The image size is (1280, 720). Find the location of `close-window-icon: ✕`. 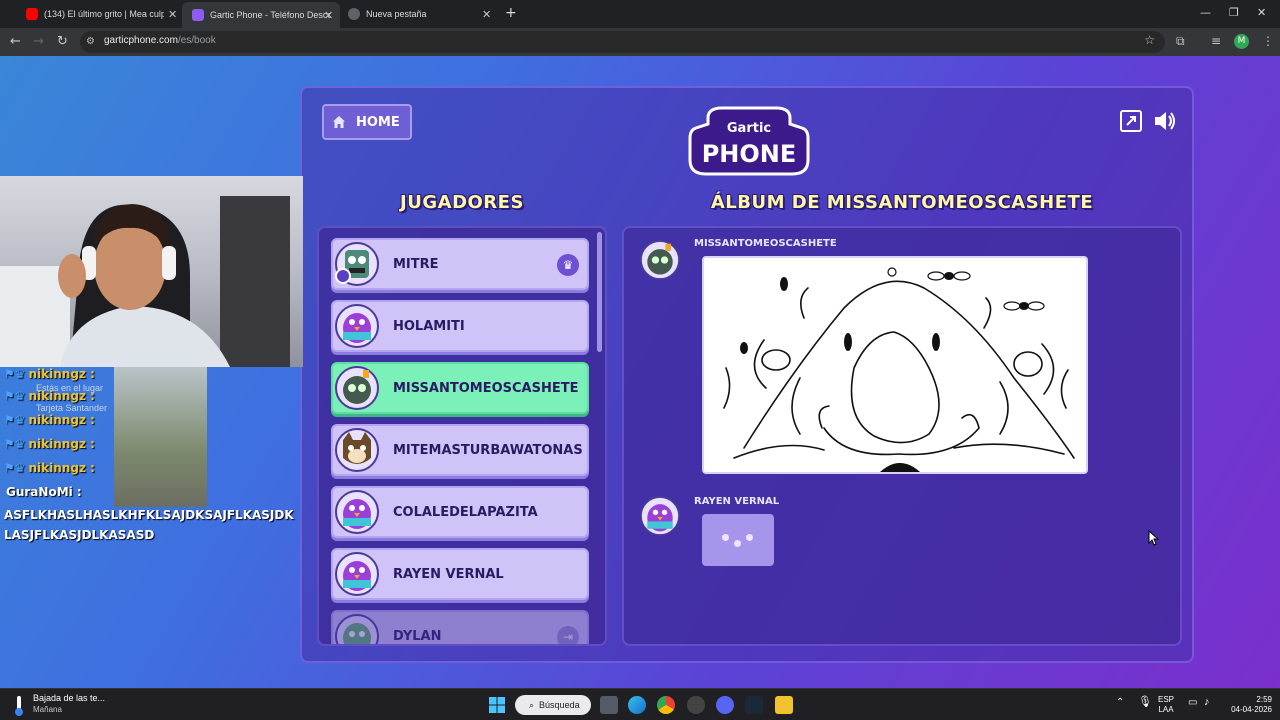

close-window-icon: ✕ is located at coordinates (1261, 12).